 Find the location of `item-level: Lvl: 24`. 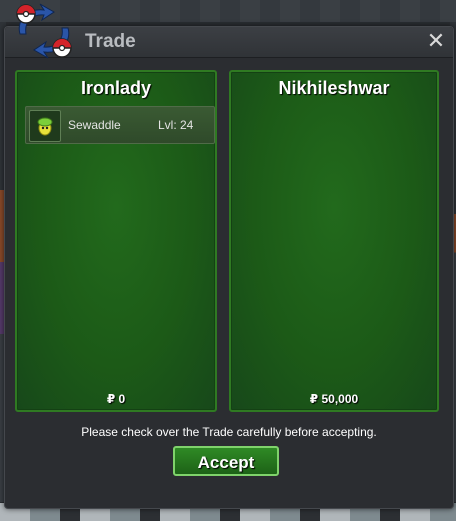

item-level: Lvl: 24 is located at coordinates (176, 125).